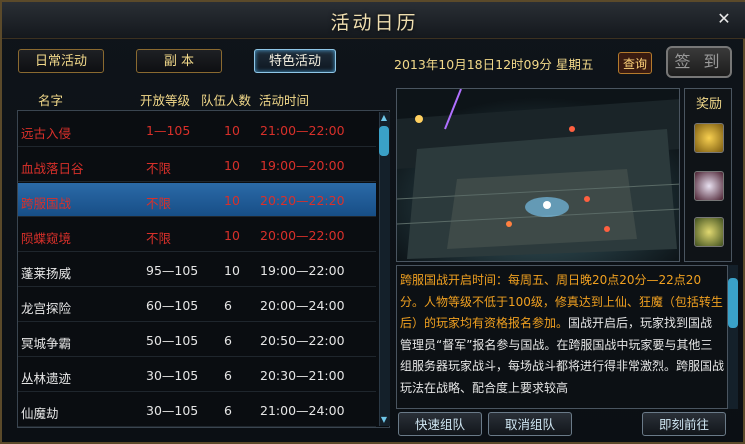 Image resolution: width=745 pixels, height=444 pixels. What do you see at coordinates (699, 62) in the screenshot?
I see `checkin-button: 签 到` at bounding box center [699, 62].